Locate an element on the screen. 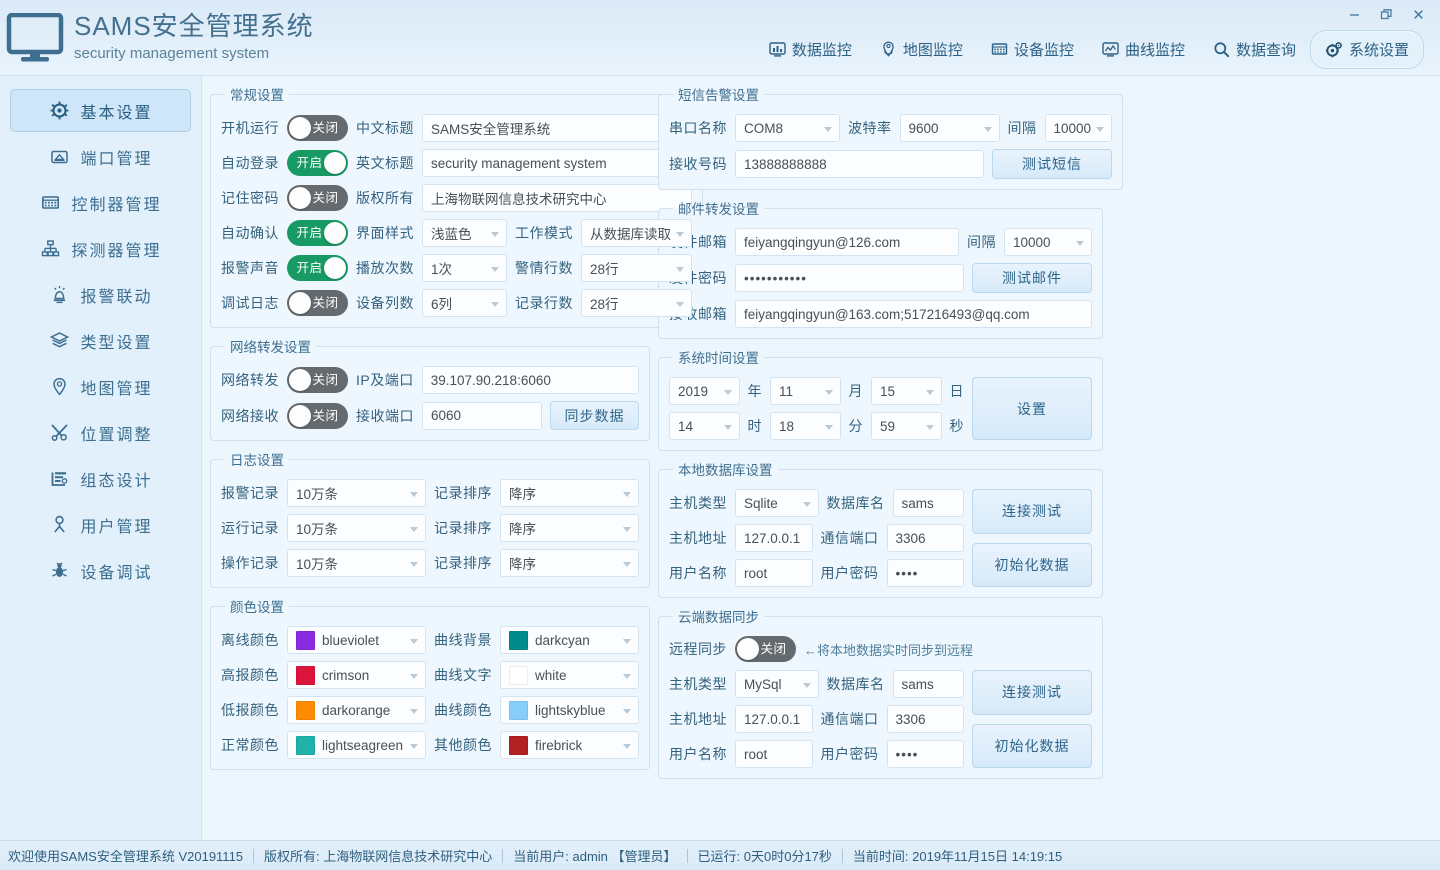 The width and height of the screenshot is (1440, 870). nav-item-data-monitor: 数据监控 is located at coordinates (810, 49).